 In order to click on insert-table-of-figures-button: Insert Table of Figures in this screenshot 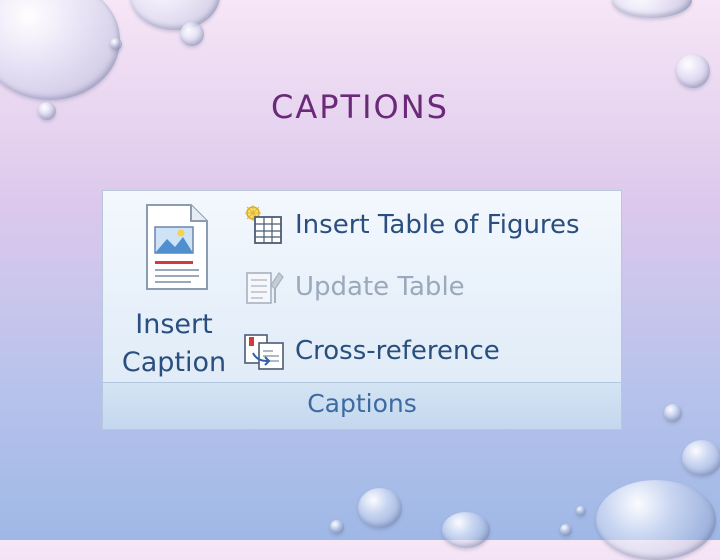, I will do `click(410, 225)`.